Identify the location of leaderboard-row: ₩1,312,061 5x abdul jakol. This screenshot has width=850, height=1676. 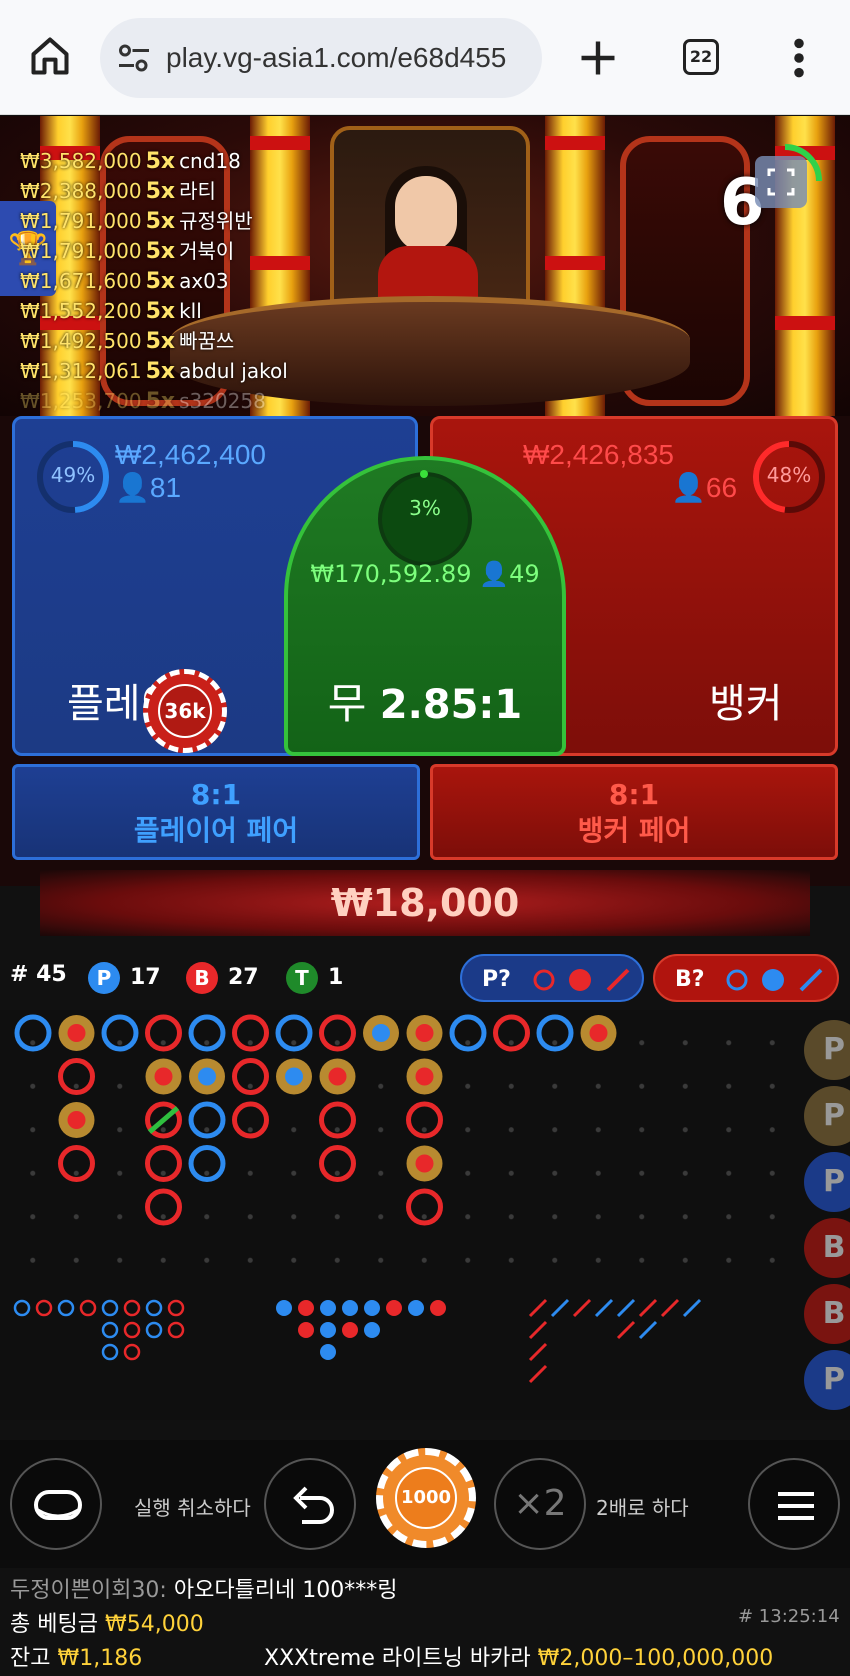
(170, 371).